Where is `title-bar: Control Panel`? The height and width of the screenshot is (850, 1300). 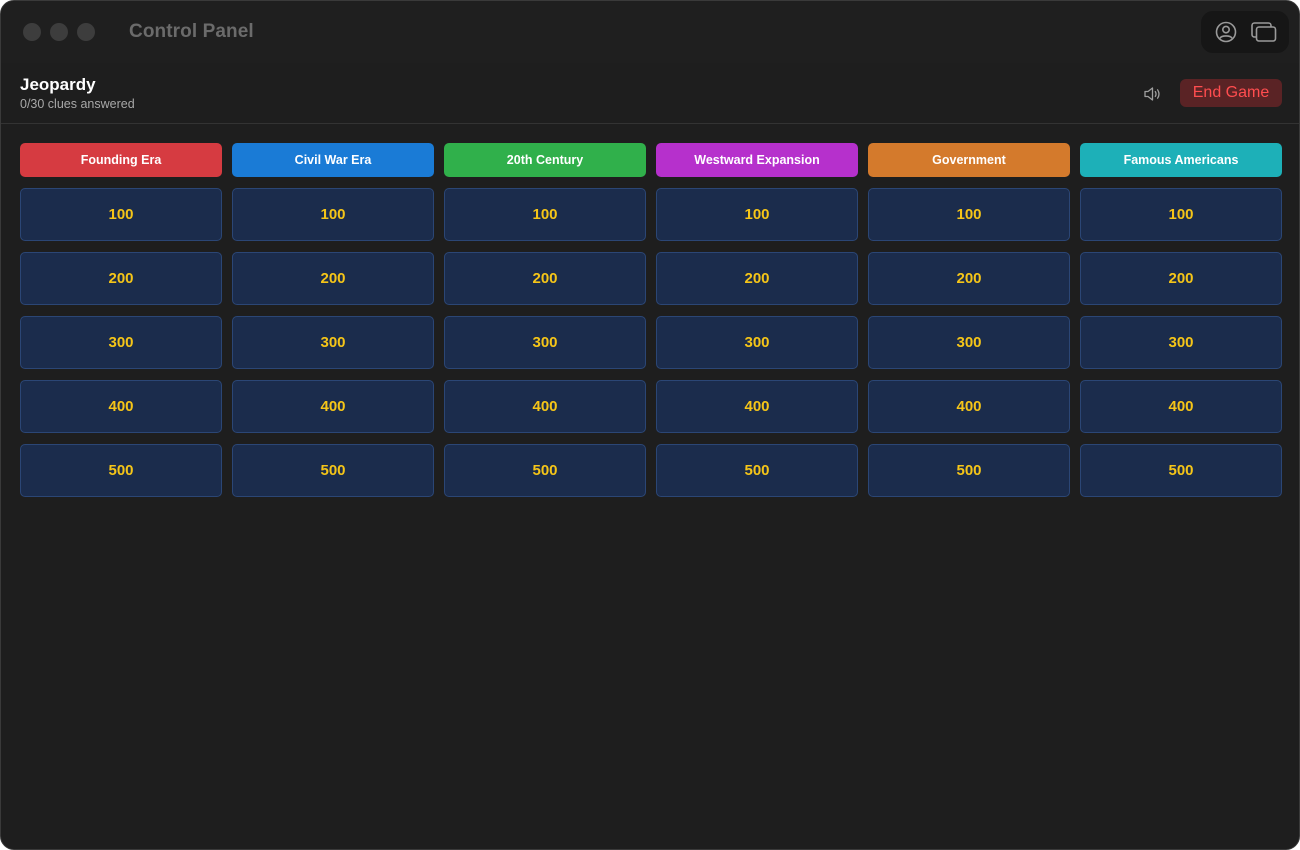
title-bar: Control Panel is located at coordinates (650, 32).